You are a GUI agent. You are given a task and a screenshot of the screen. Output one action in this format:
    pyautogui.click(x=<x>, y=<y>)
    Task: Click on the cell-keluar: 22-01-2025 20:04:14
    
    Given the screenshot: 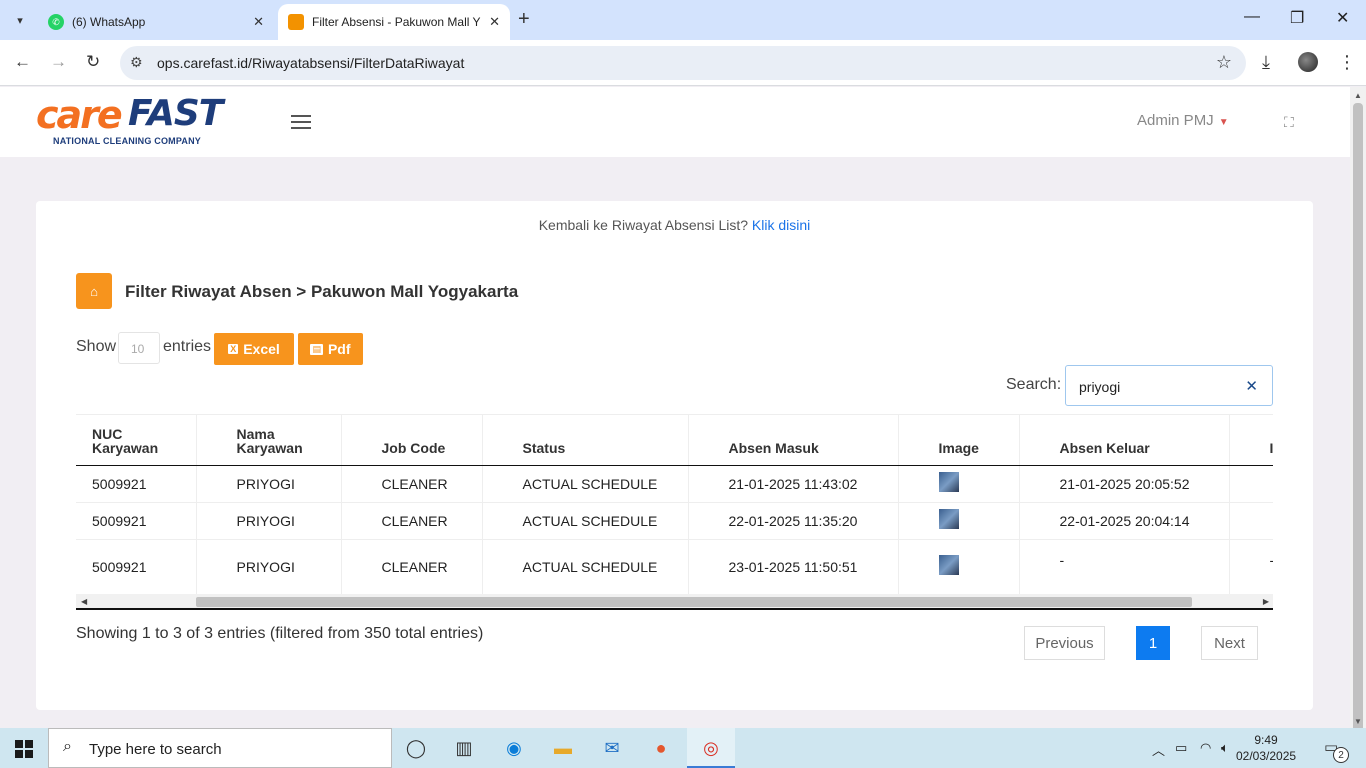 What is the action you would take?
    pyautogui.click(x=1124, y=521)
    